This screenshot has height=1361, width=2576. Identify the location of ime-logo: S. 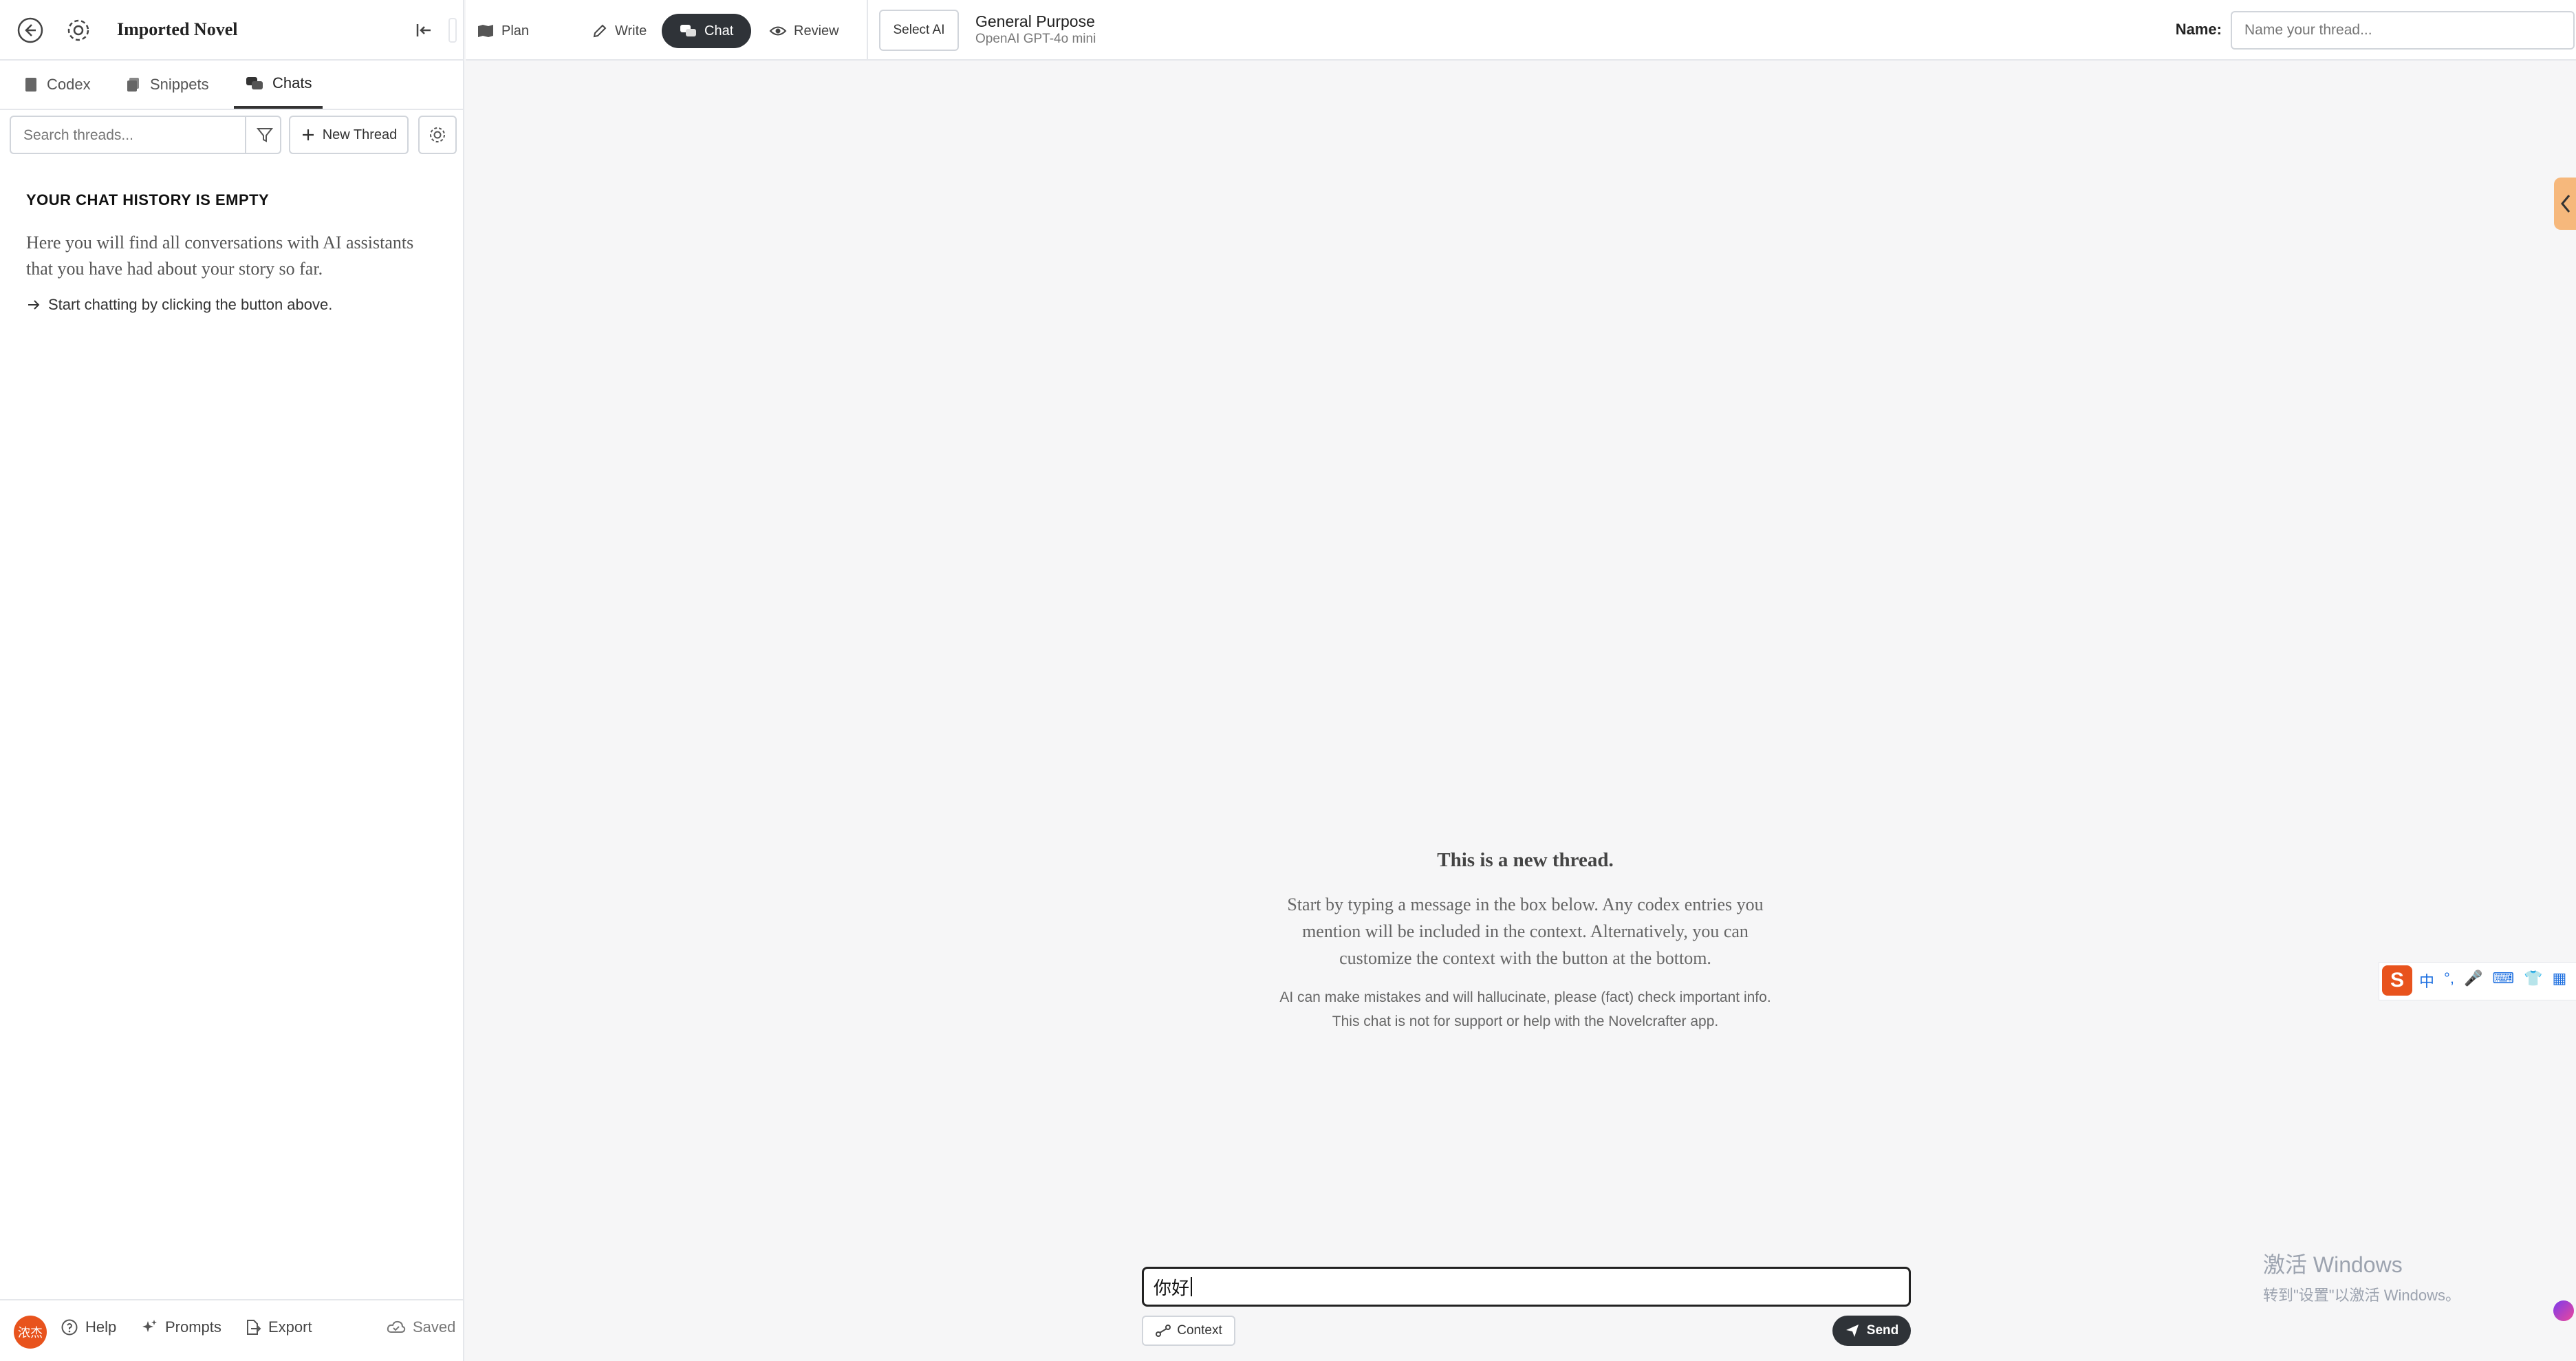
(2397, 980).